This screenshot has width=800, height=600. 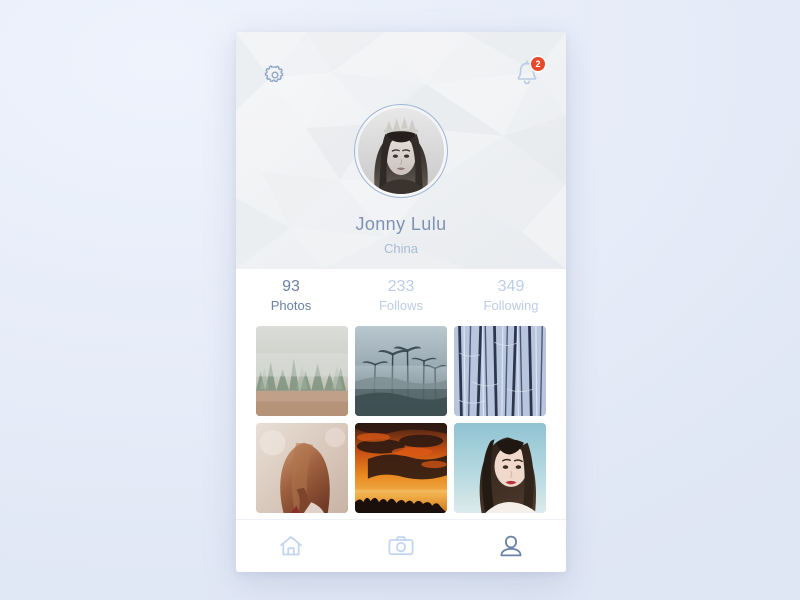 I want to click on nav-item-profile, so click(x=511, y=546).